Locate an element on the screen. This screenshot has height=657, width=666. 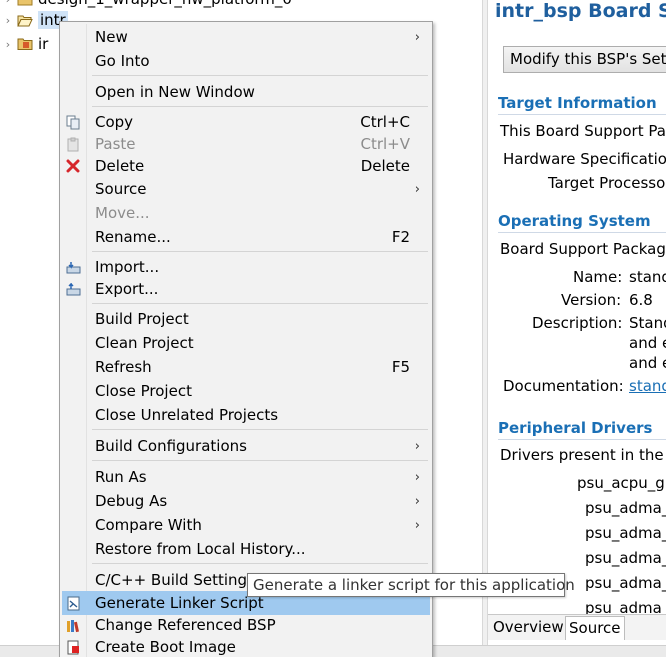
menu-item-close-unrelated-projects: Close Unrelated Projects is located at coordinates (246, 415).